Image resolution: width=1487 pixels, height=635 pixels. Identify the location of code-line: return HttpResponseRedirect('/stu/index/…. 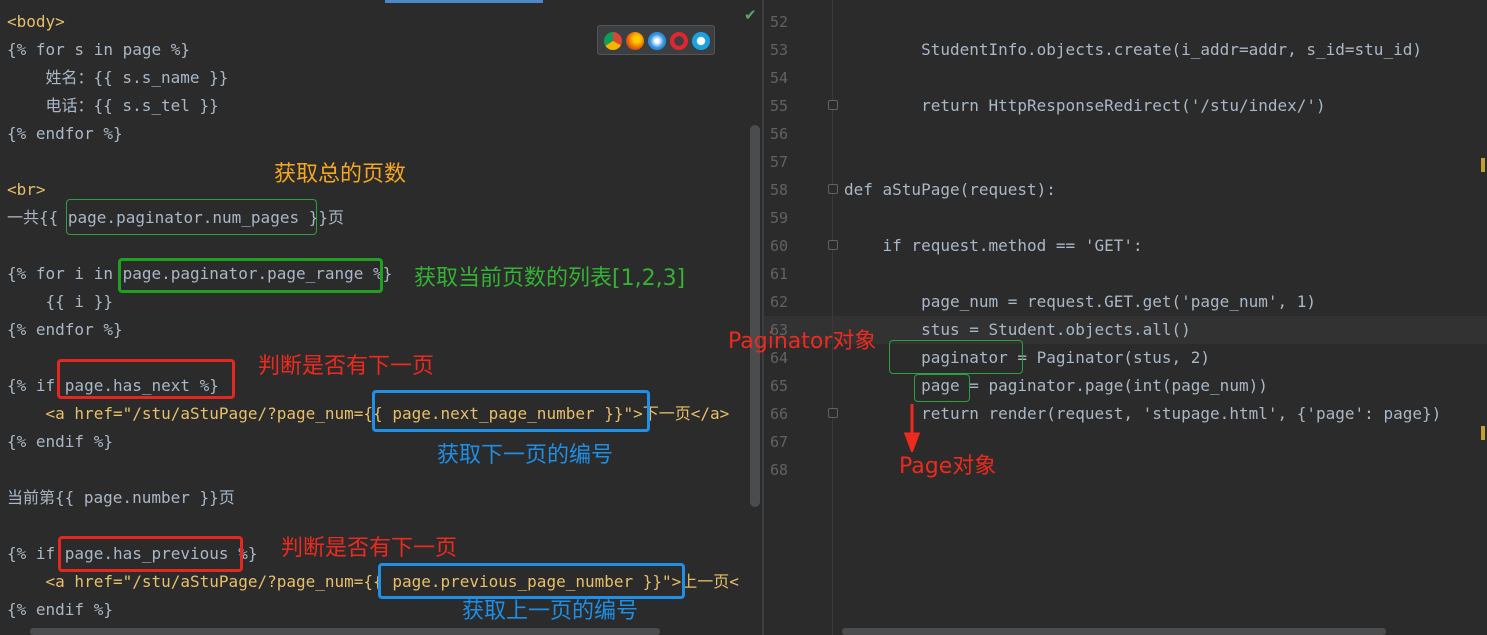
(1085, 106).